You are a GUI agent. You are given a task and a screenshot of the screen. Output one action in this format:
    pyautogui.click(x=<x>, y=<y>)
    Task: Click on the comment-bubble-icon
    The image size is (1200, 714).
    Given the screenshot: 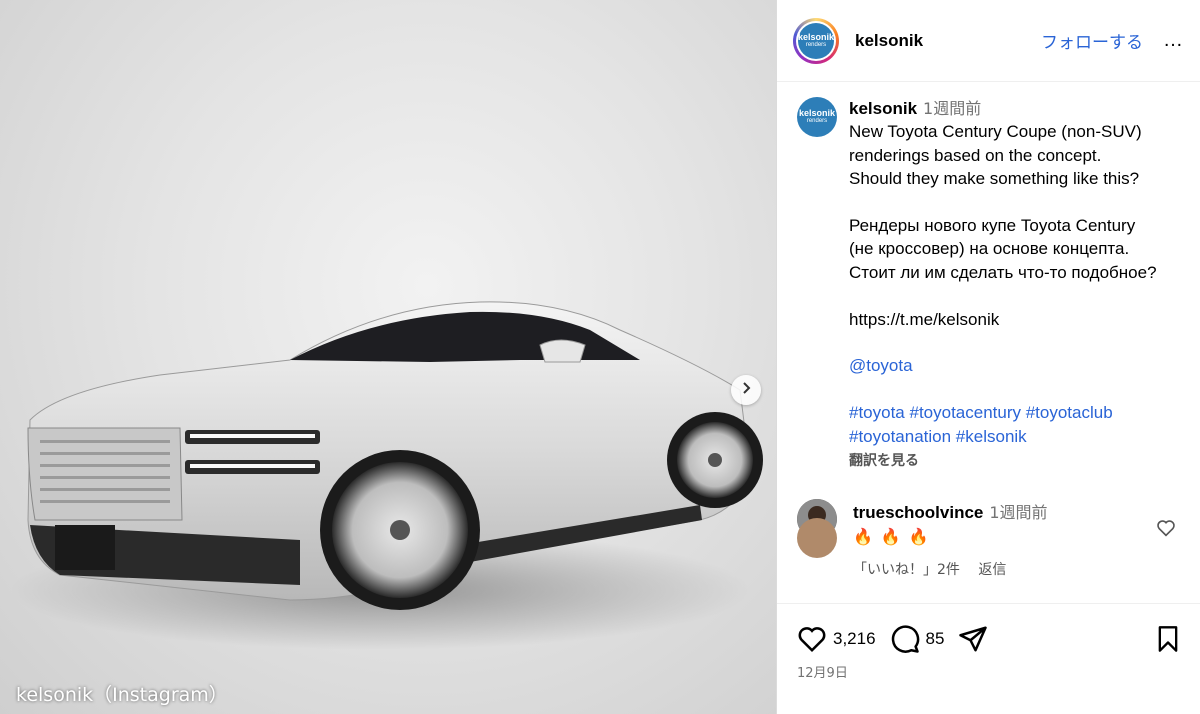 What is the action you would take?
    pyautogui.click(x=905, y=639)
    